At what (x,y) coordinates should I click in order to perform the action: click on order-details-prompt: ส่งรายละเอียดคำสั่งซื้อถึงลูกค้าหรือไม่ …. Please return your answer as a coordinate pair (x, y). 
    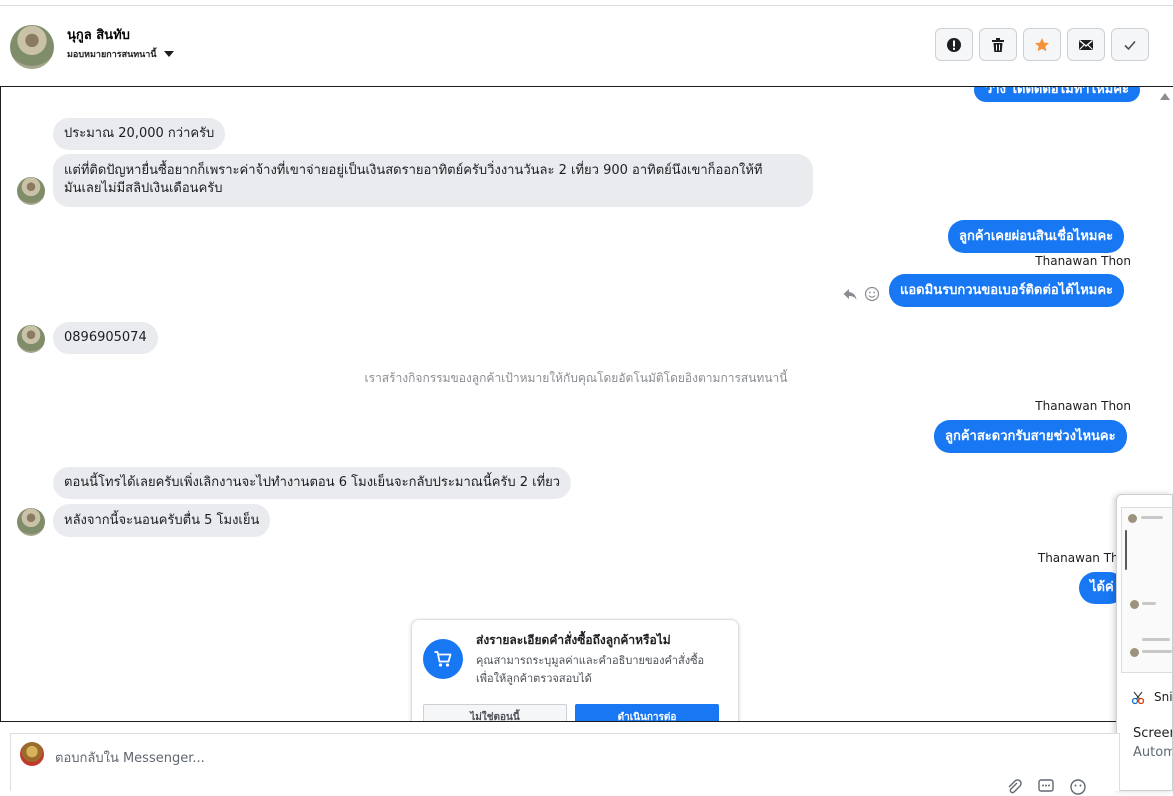
    Looking at the image, I should click on (575, 670).